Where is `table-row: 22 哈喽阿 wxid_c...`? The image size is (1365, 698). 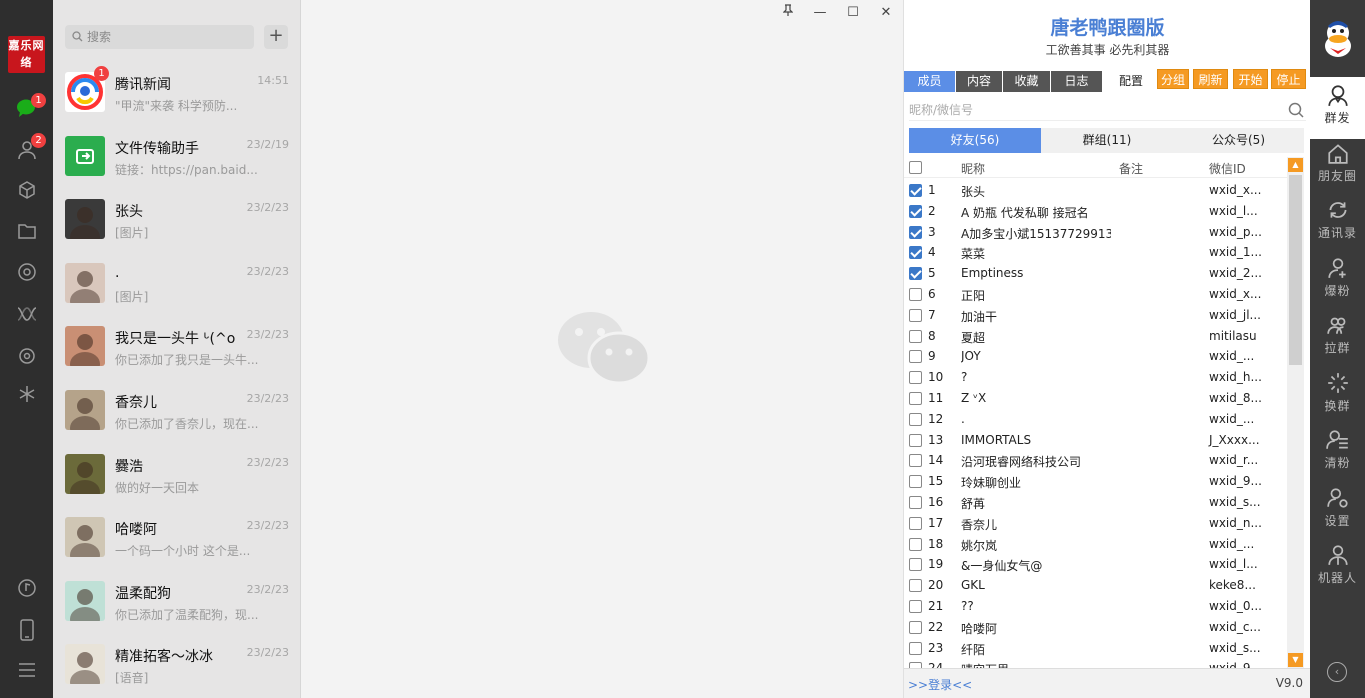
table-row: 22 哈喽阿 wxid_c... is located at coordinates (1095, 627).